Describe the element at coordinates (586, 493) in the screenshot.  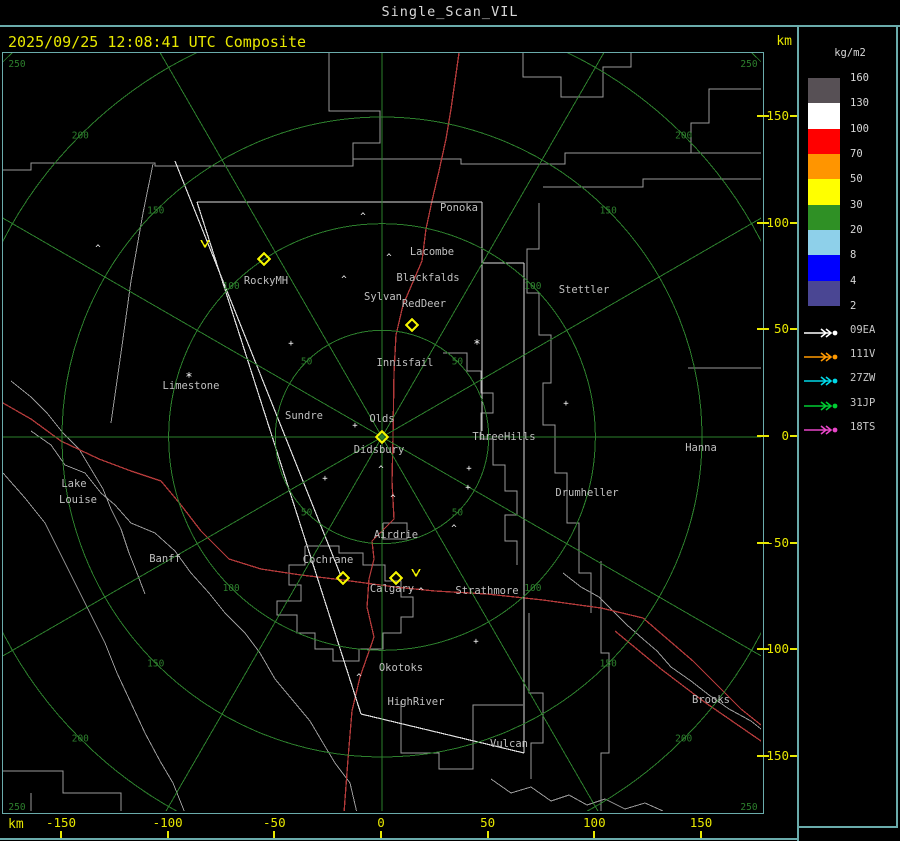
I see `city-label: Drumheller` at that location.